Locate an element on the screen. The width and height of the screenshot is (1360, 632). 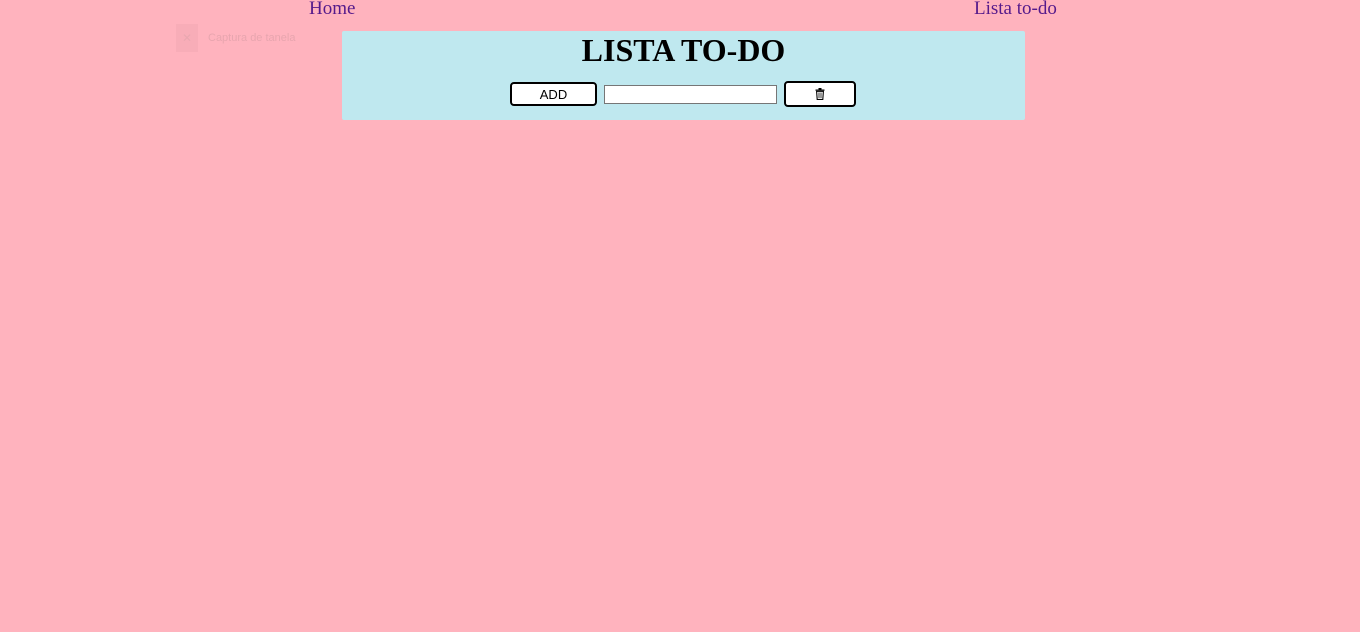
trash-icon is located at coordinates (820, 94).